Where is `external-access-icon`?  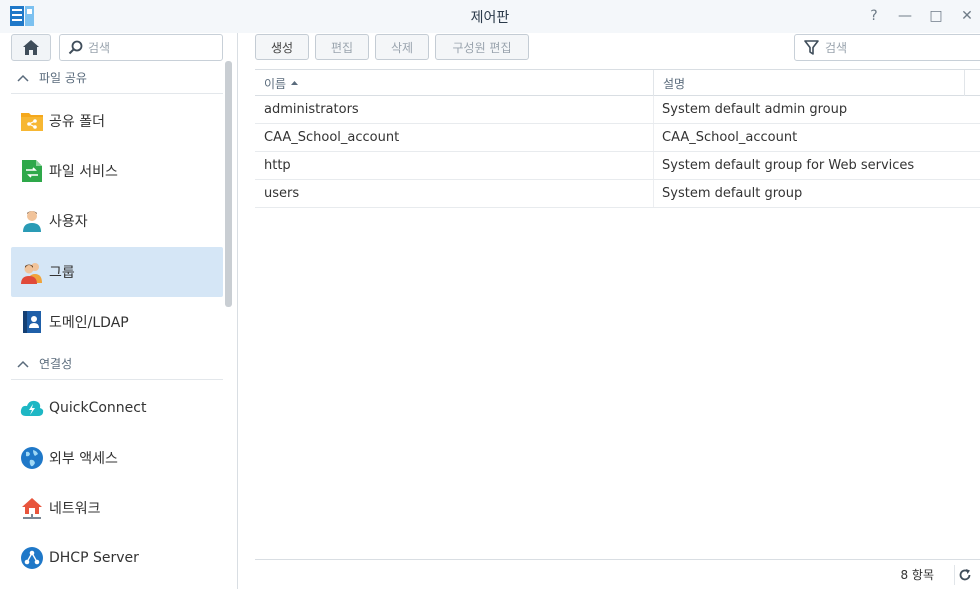
external-access-icon is located at coordinates (32, 458).